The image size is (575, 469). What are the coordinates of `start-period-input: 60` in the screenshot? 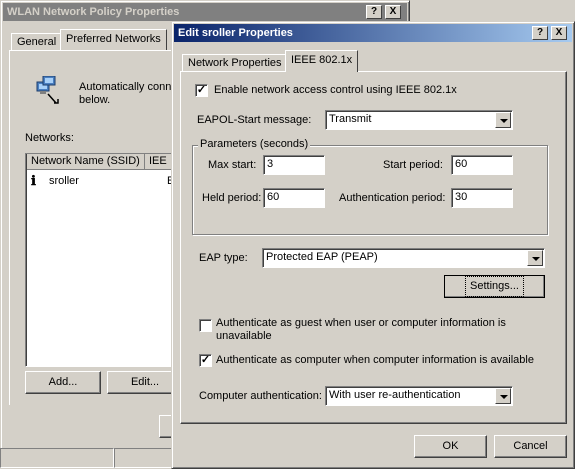 It's located at (482, 165).